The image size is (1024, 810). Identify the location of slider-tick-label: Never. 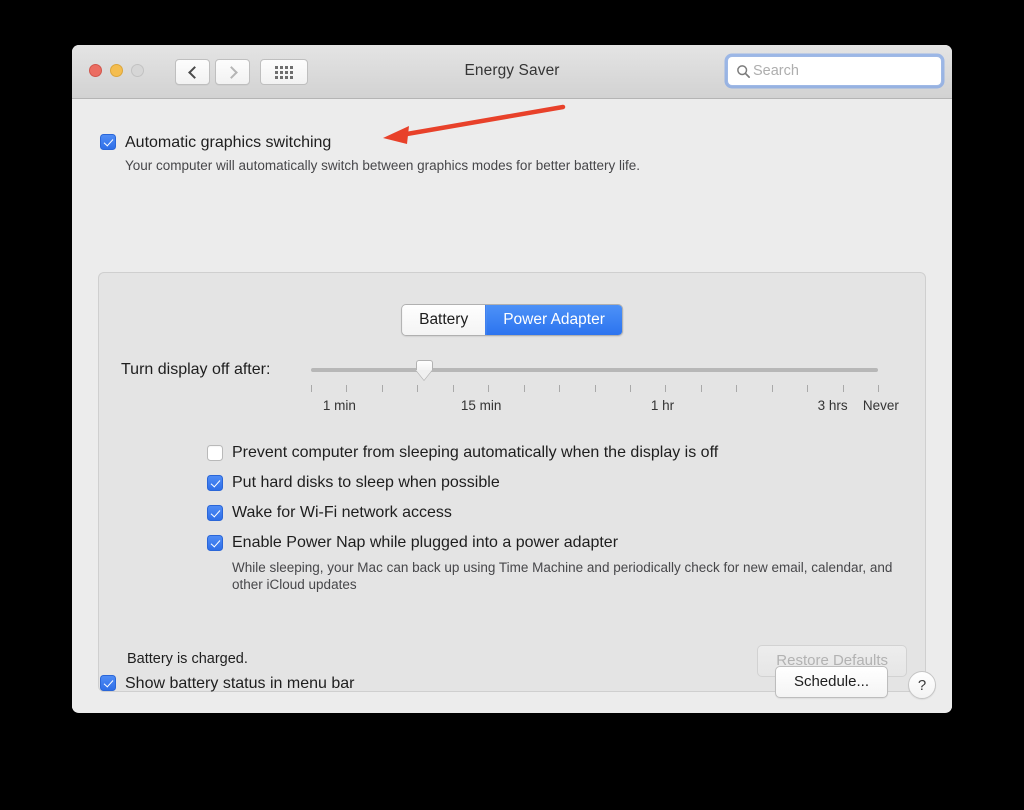
(880, 405).